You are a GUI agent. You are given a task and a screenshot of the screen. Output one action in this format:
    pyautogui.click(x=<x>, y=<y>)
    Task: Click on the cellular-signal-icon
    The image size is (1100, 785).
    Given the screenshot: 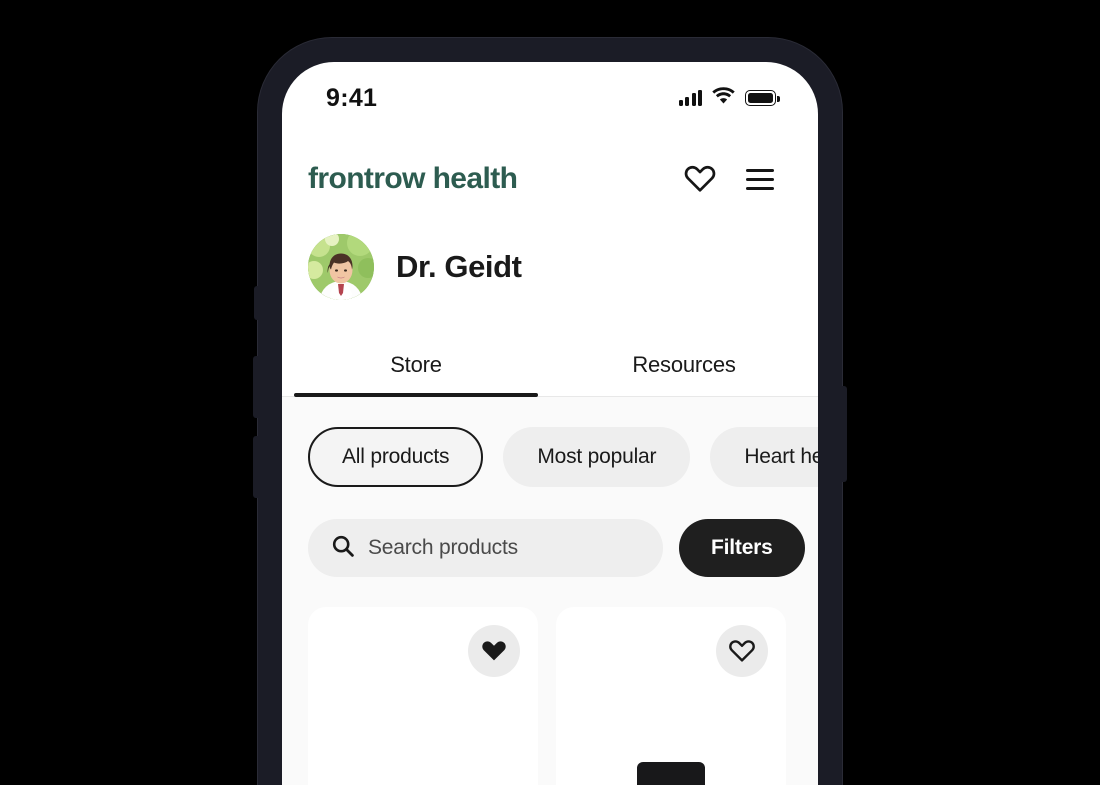 What is the action you would take?
    pyautogui.click(x=690, y=98)
    